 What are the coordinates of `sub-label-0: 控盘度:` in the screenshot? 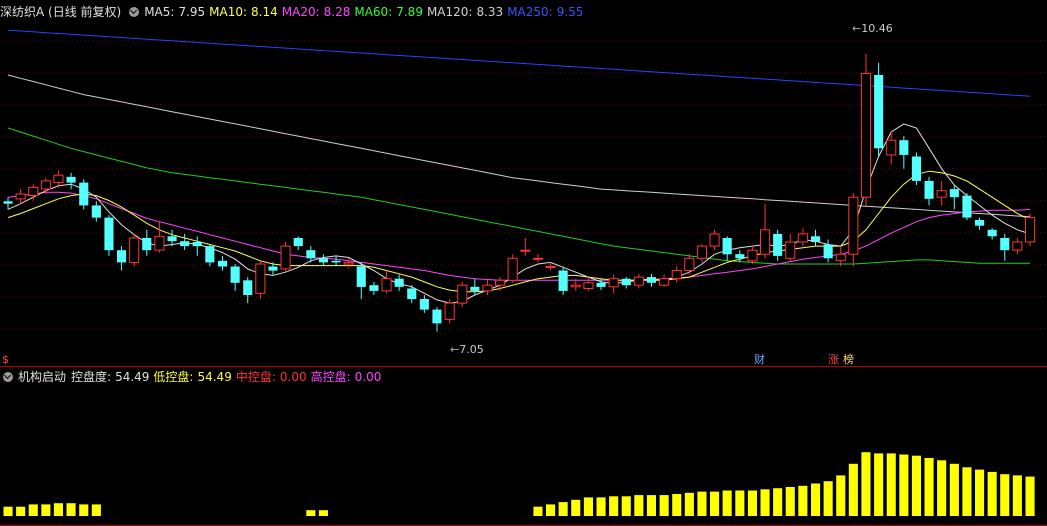 It's located at (91, 377).